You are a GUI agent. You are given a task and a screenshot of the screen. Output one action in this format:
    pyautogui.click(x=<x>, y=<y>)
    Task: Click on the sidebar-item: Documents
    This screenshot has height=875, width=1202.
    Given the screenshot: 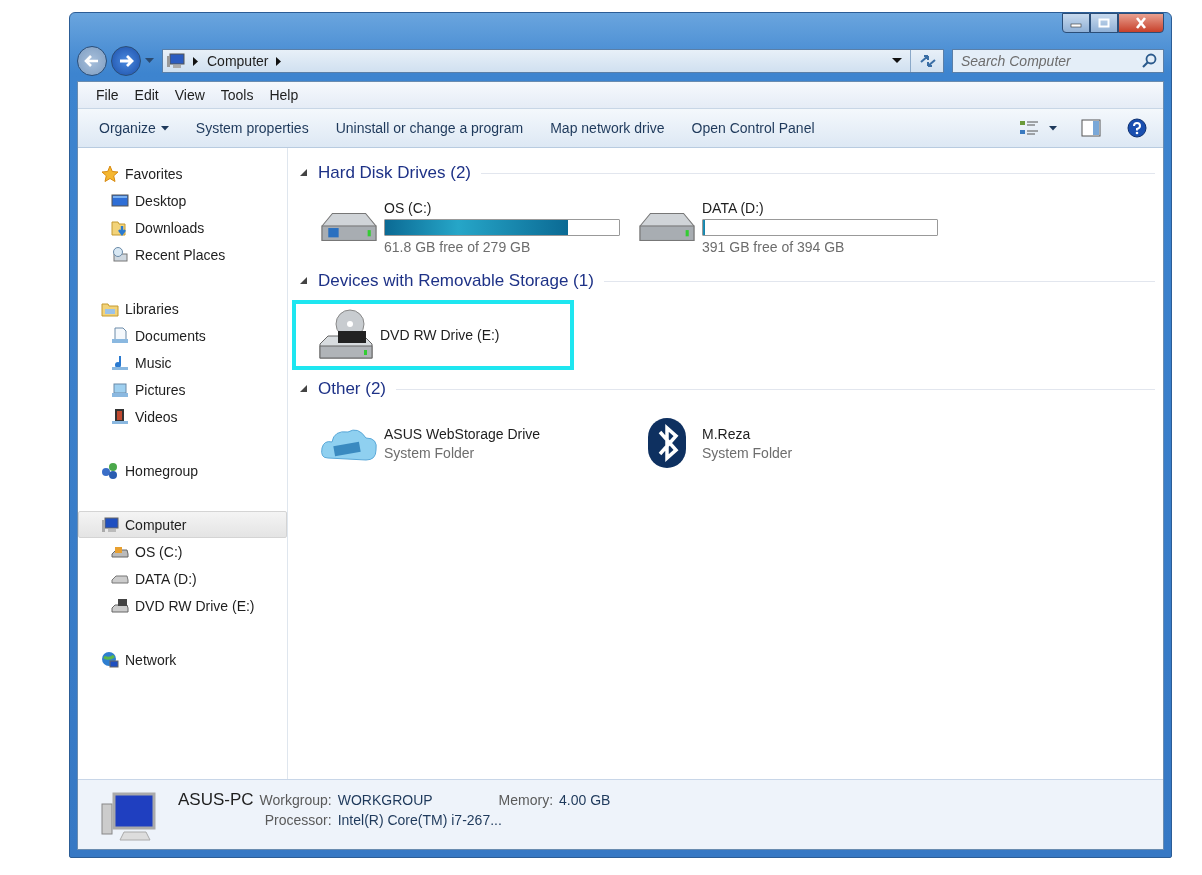 What is the action you would take?
    pyautogui.click(x=182, y=335)
    